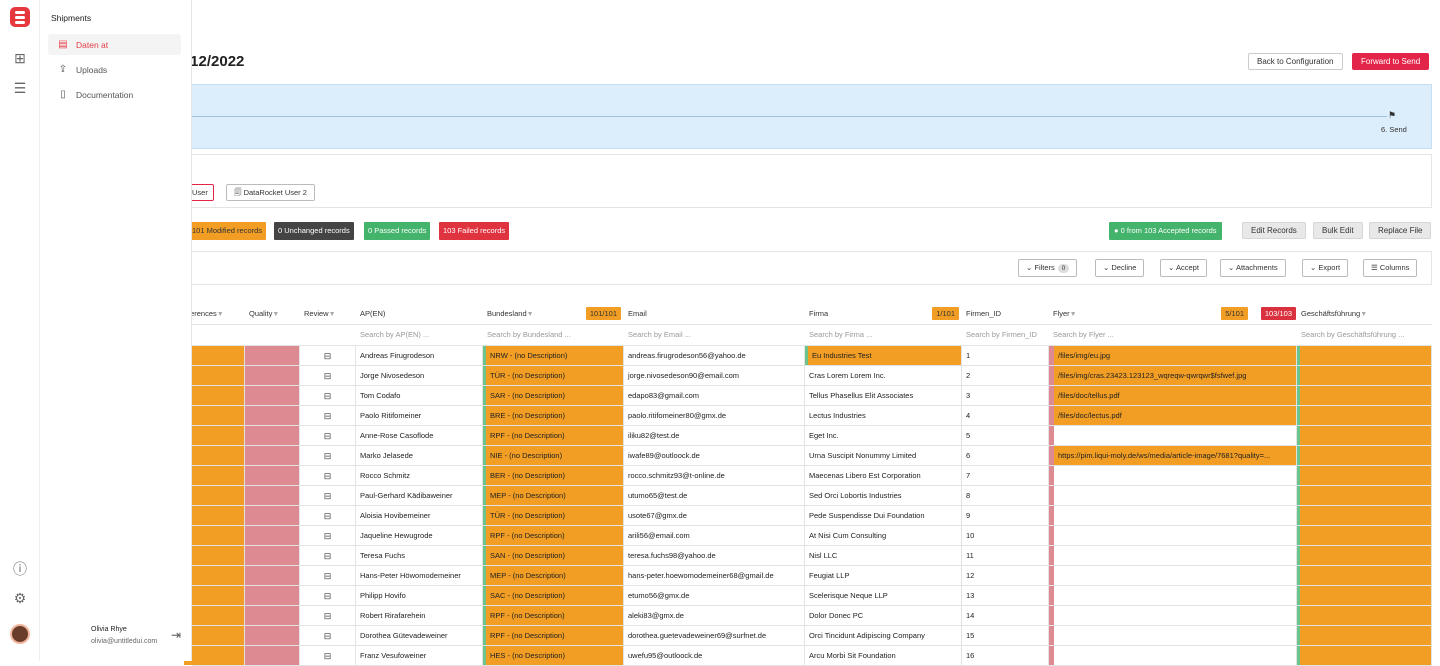 Image resolution: width=1440 pixels, height=666 pixels. What do you see at coordinates (114, 94) in the screenshot?
I see `sidebar-item-documentation: ▯ Documentation` at bounding box center [114, 94].